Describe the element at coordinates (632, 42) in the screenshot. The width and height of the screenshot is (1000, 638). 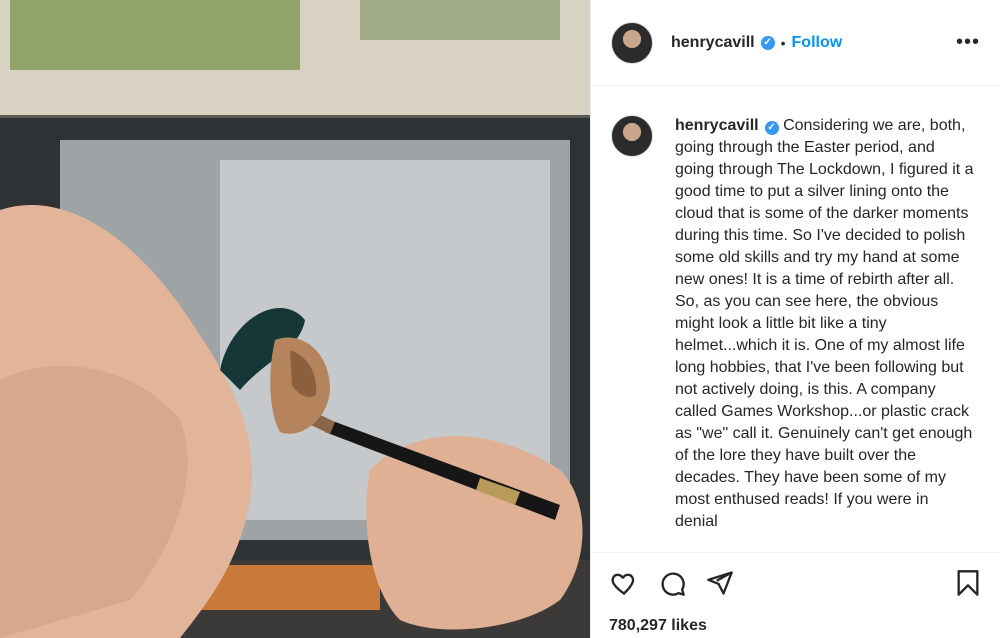
I see `avatar` at that location.